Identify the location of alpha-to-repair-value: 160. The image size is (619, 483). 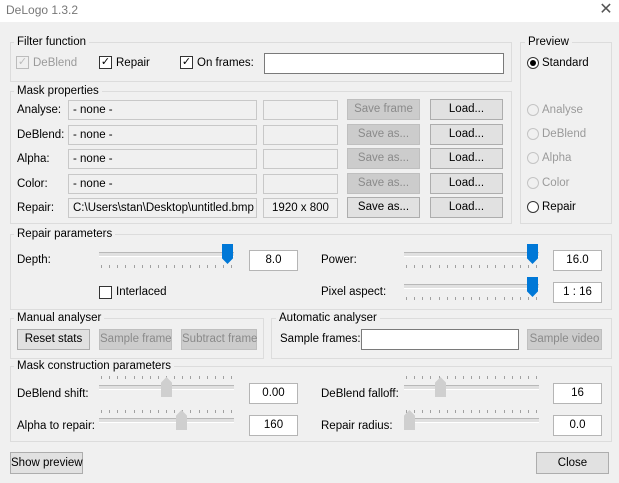
(273, 425).